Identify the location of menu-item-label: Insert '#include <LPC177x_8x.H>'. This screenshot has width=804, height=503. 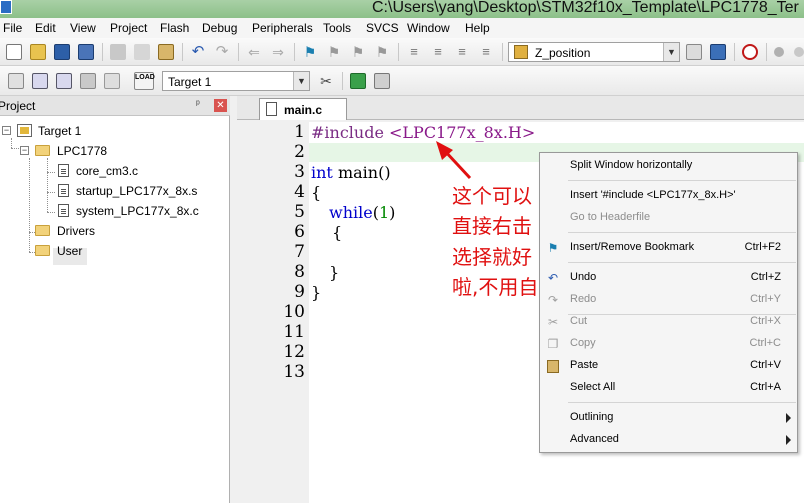
(653, 195).